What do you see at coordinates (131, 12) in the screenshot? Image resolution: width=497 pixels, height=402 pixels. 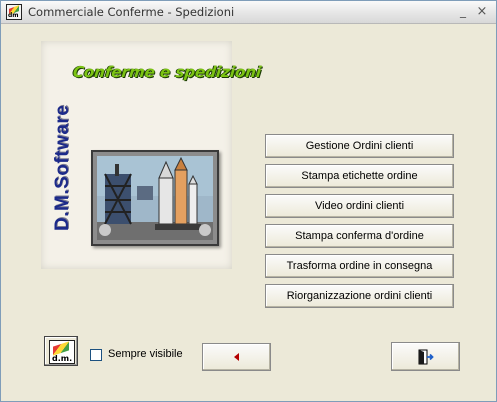 I see `window-title: Commerciale Conferme - Spedizioni` at bounding box center [131, 12].